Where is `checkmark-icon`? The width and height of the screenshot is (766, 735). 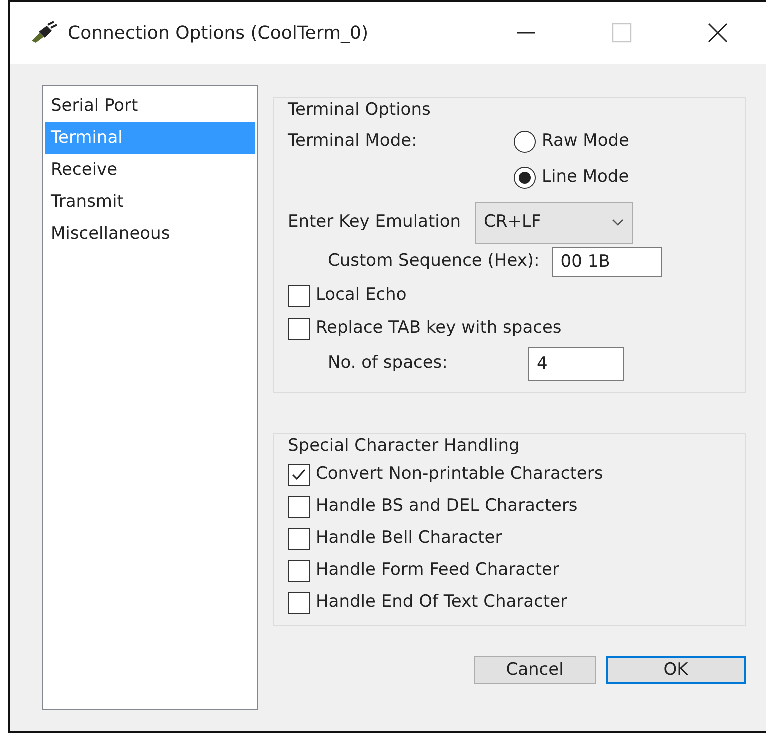 checkmark-icon is located at coordinates (299, 475).